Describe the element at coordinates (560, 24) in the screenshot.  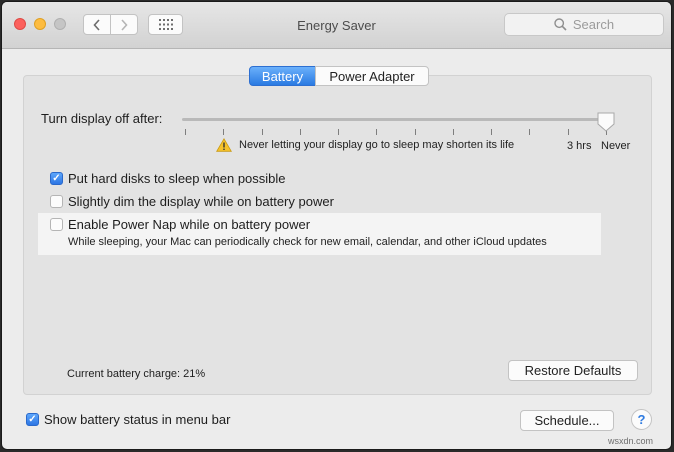
I see `search-icon` at that location.